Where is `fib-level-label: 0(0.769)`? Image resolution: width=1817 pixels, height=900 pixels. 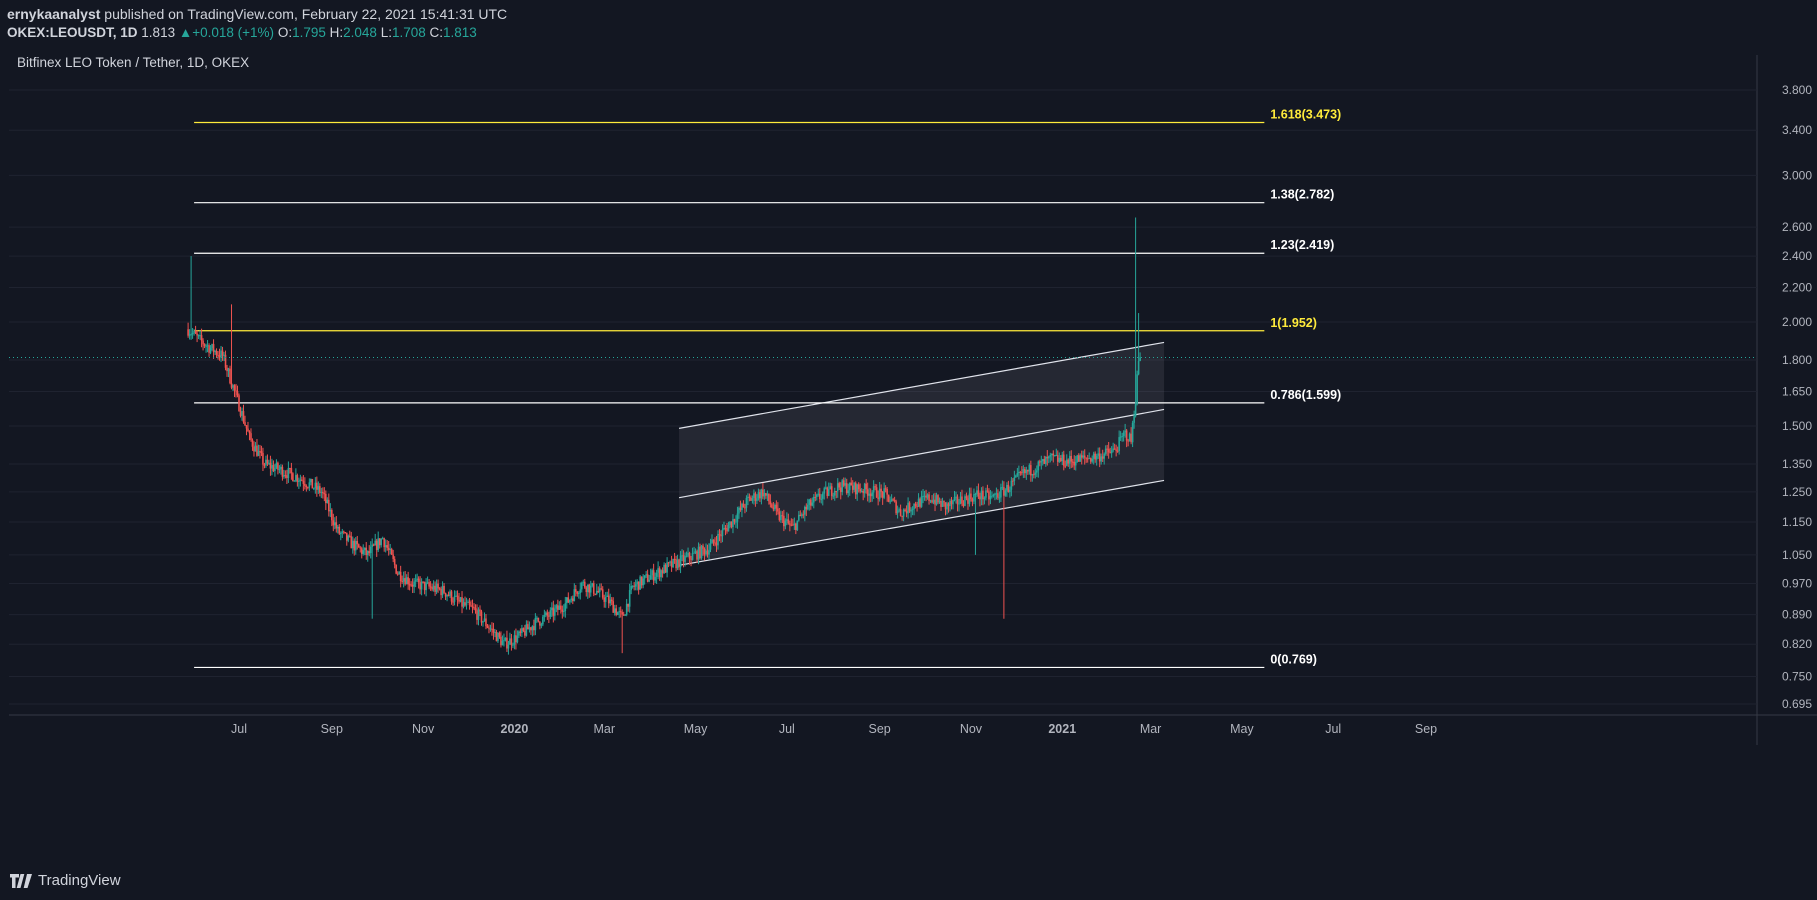
fib-level-label: 0(0.769) is located at coordinates (1293, 659).